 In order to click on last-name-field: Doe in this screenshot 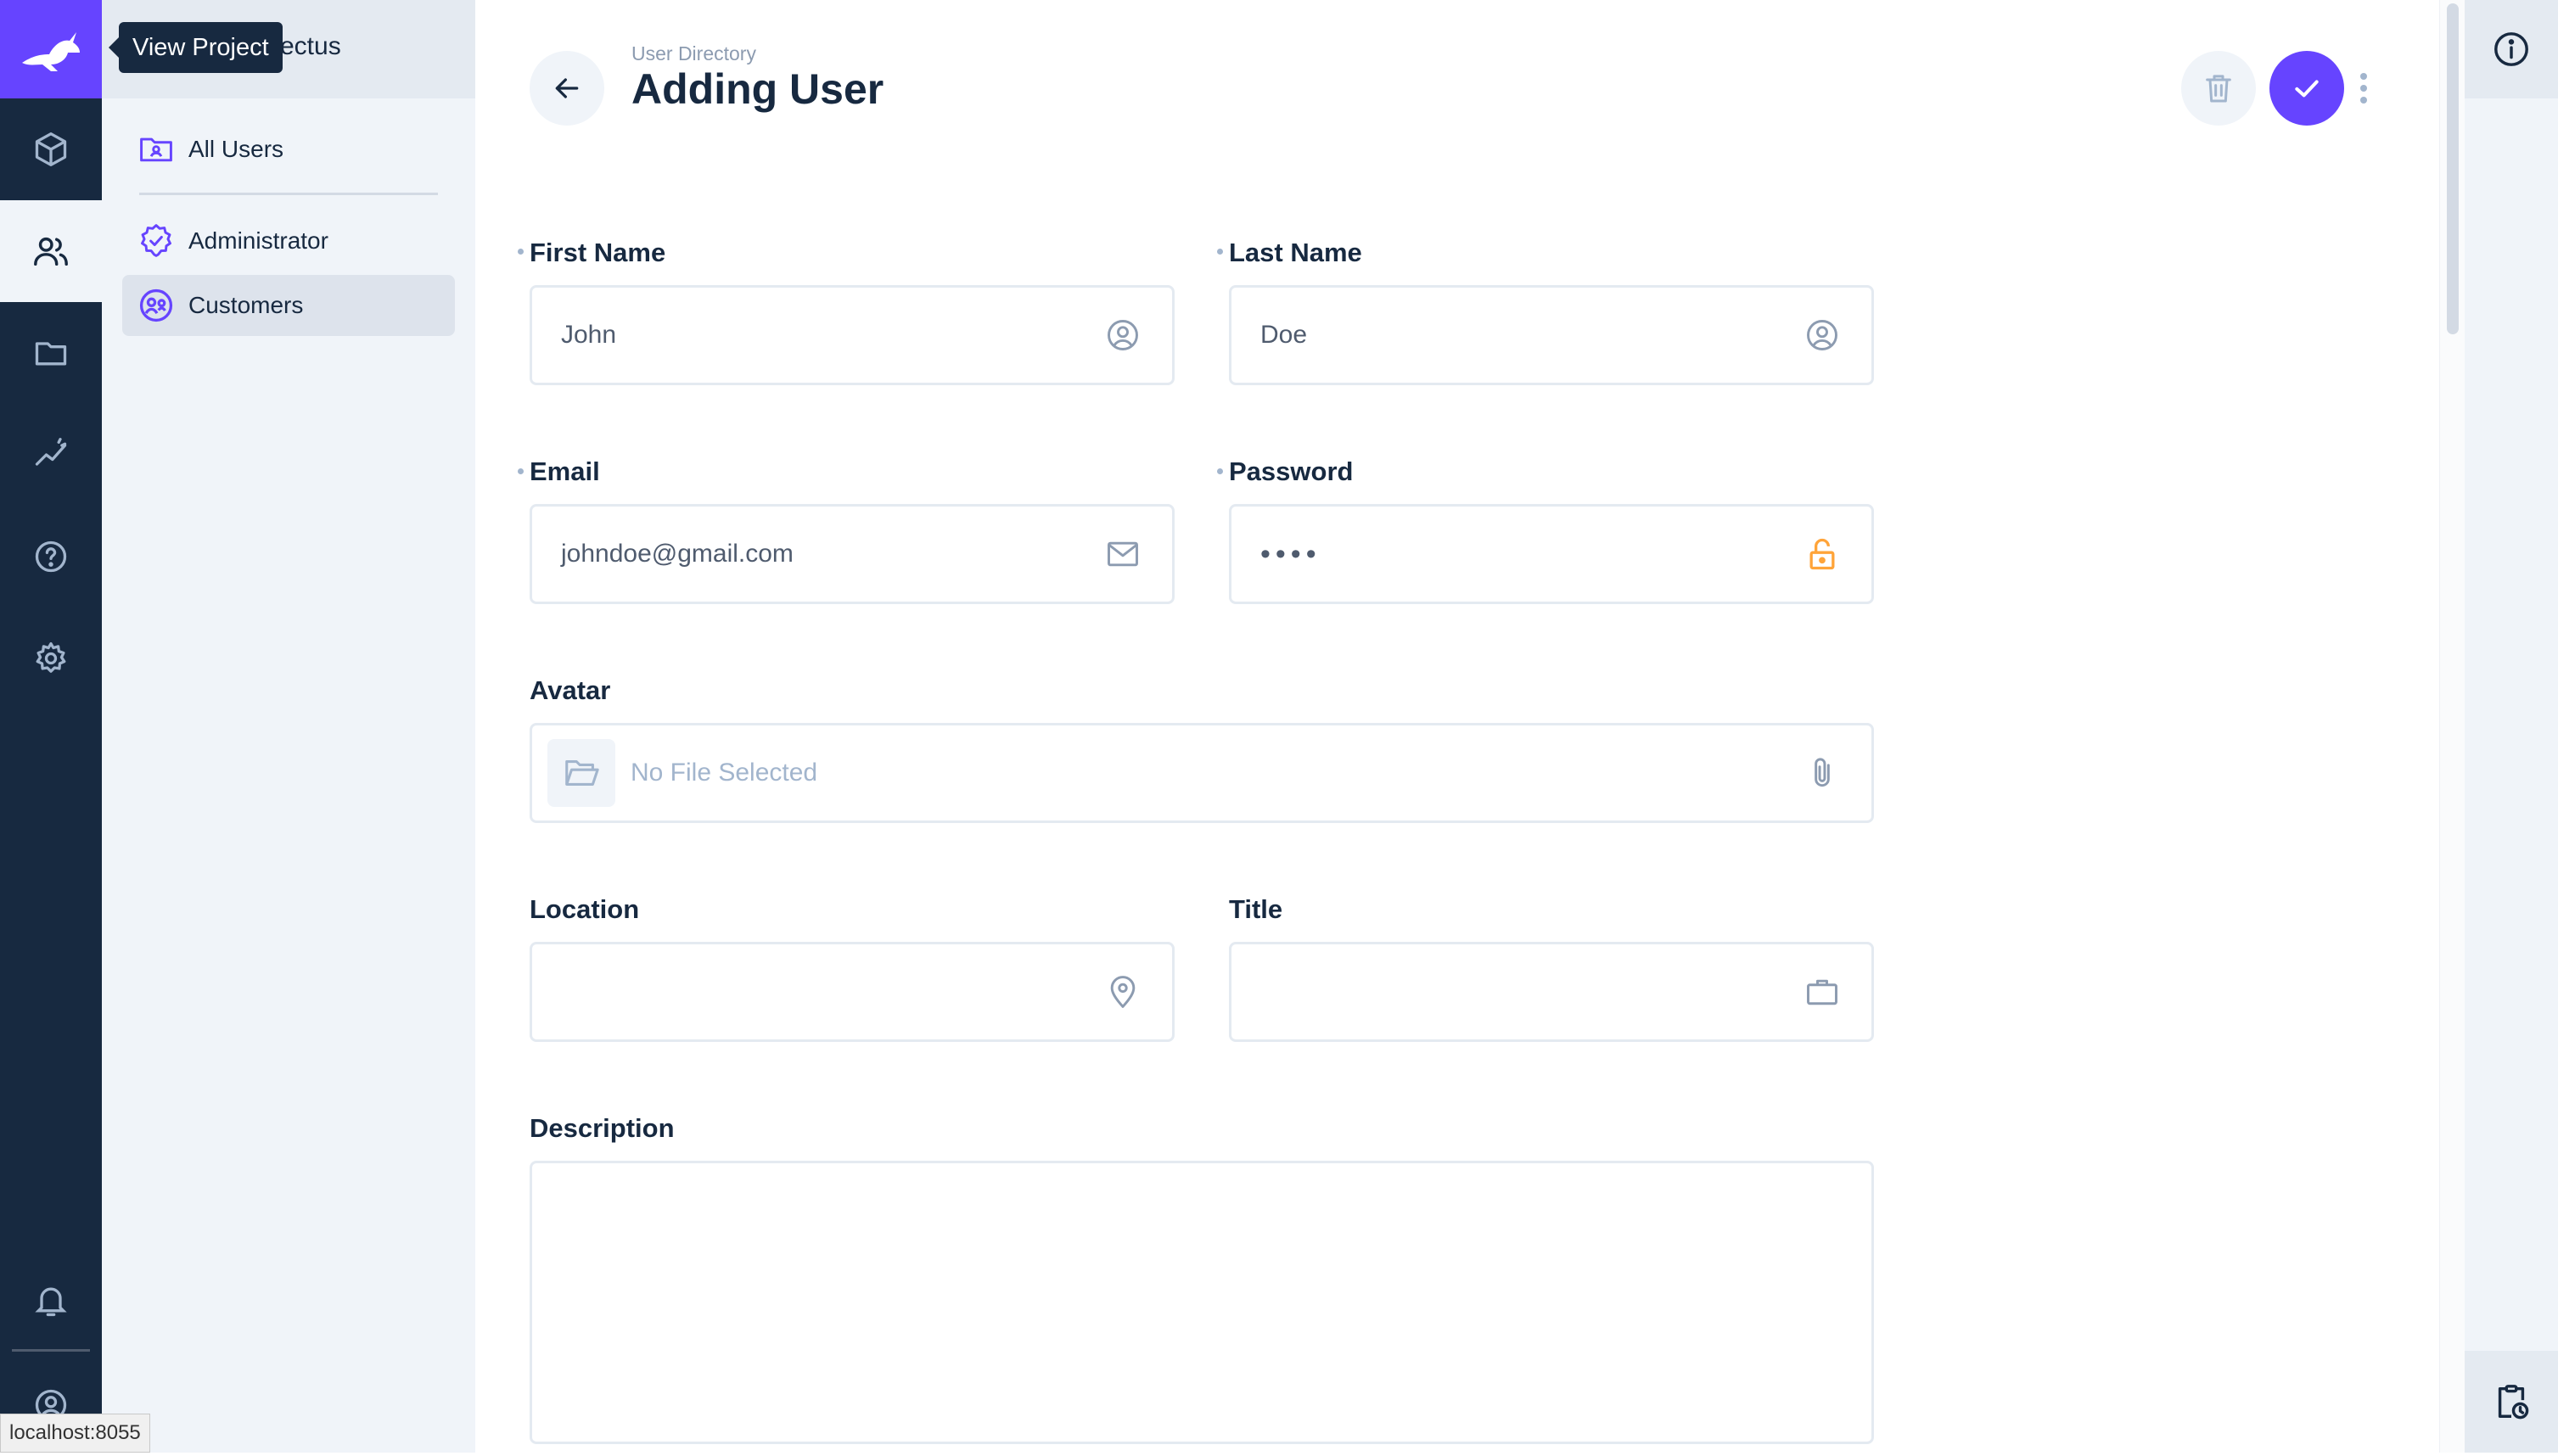, I will do `click(1551, 335)`.